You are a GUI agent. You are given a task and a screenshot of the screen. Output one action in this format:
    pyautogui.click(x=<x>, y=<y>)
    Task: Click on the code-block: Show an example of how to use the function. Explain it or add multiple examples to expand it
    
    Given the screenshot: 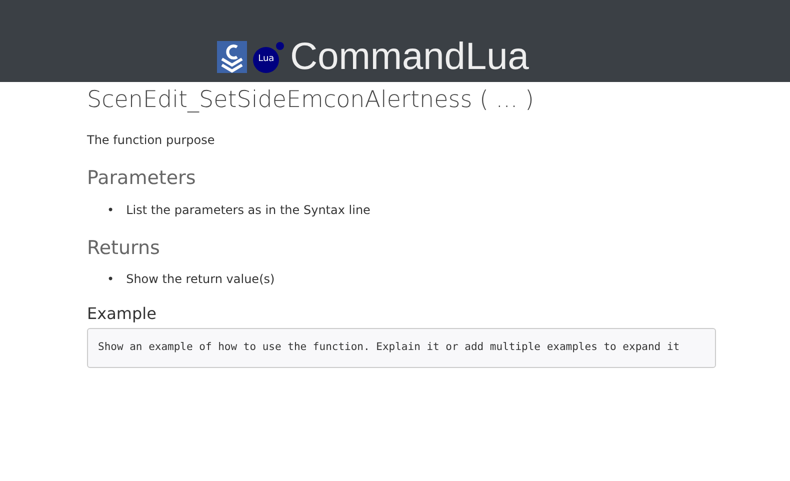 What is the action you would take?
    pyautogui.click(x=401, y=348)
    